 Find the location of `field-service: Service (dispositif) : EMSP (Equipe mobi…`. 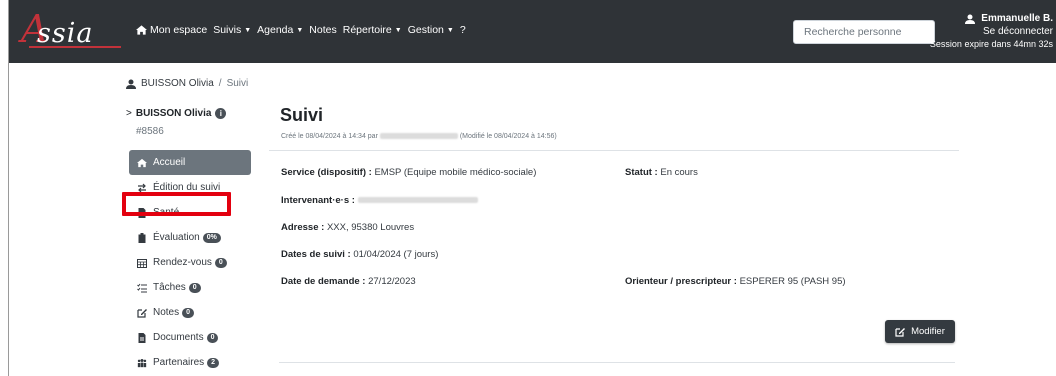

field-service: Service (dispositif) : EMSP (Equipe mobi… is located at coordinates (408, 172).